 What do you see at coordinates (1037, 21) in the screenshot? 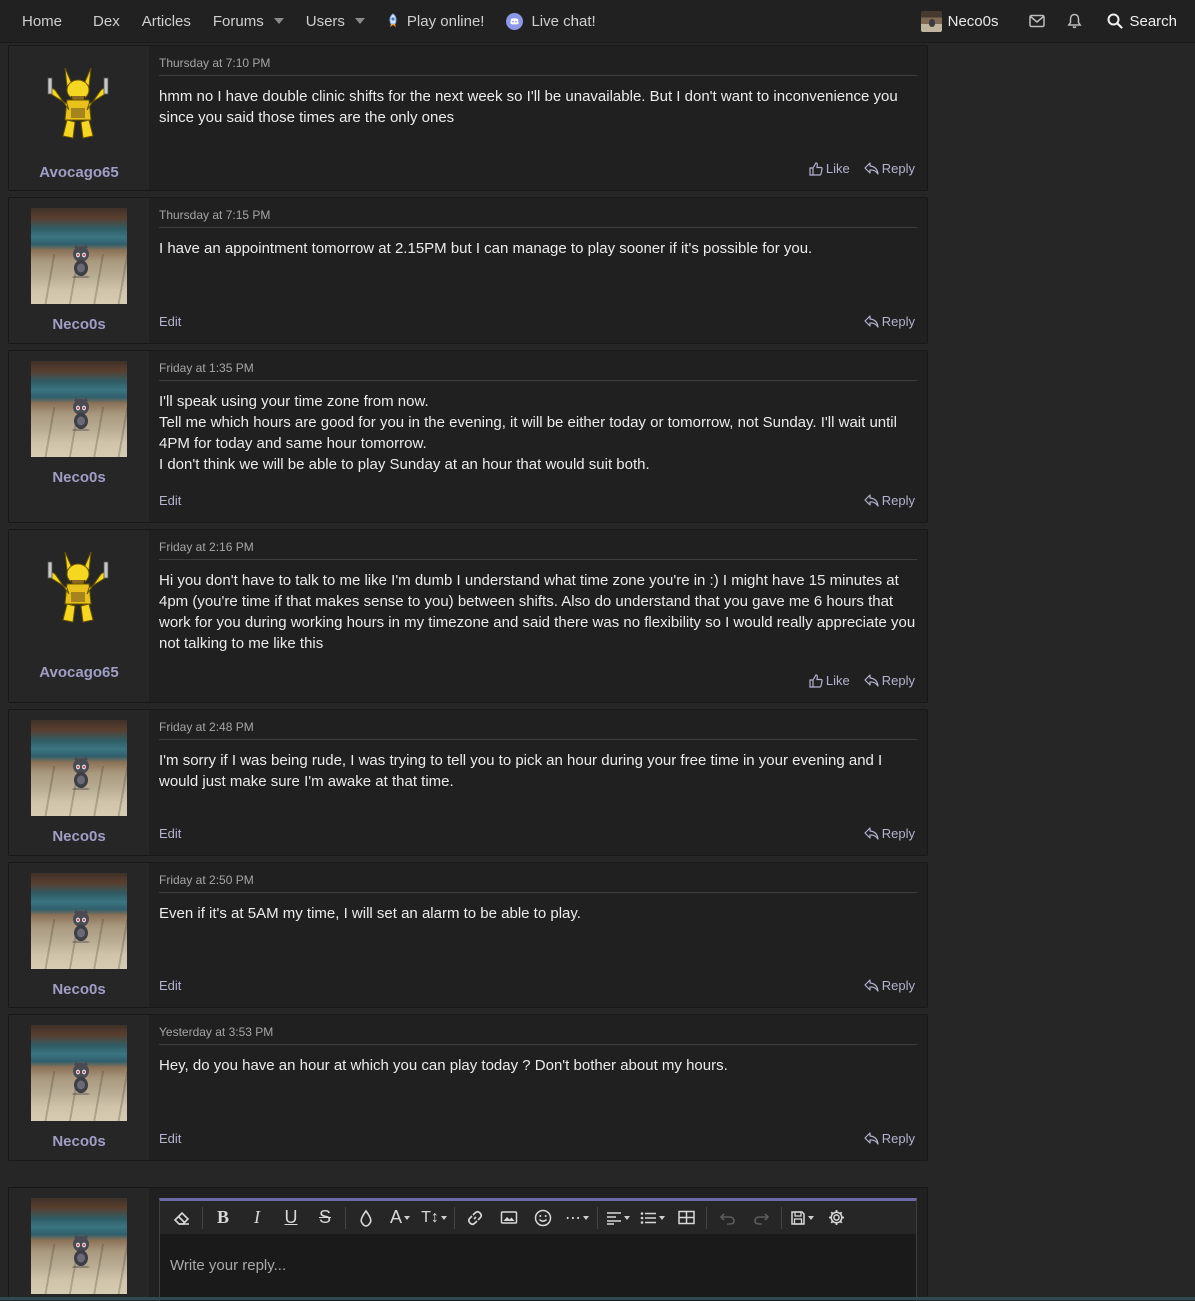
I see `inbox-icon` at bounding box center [1037, 21].